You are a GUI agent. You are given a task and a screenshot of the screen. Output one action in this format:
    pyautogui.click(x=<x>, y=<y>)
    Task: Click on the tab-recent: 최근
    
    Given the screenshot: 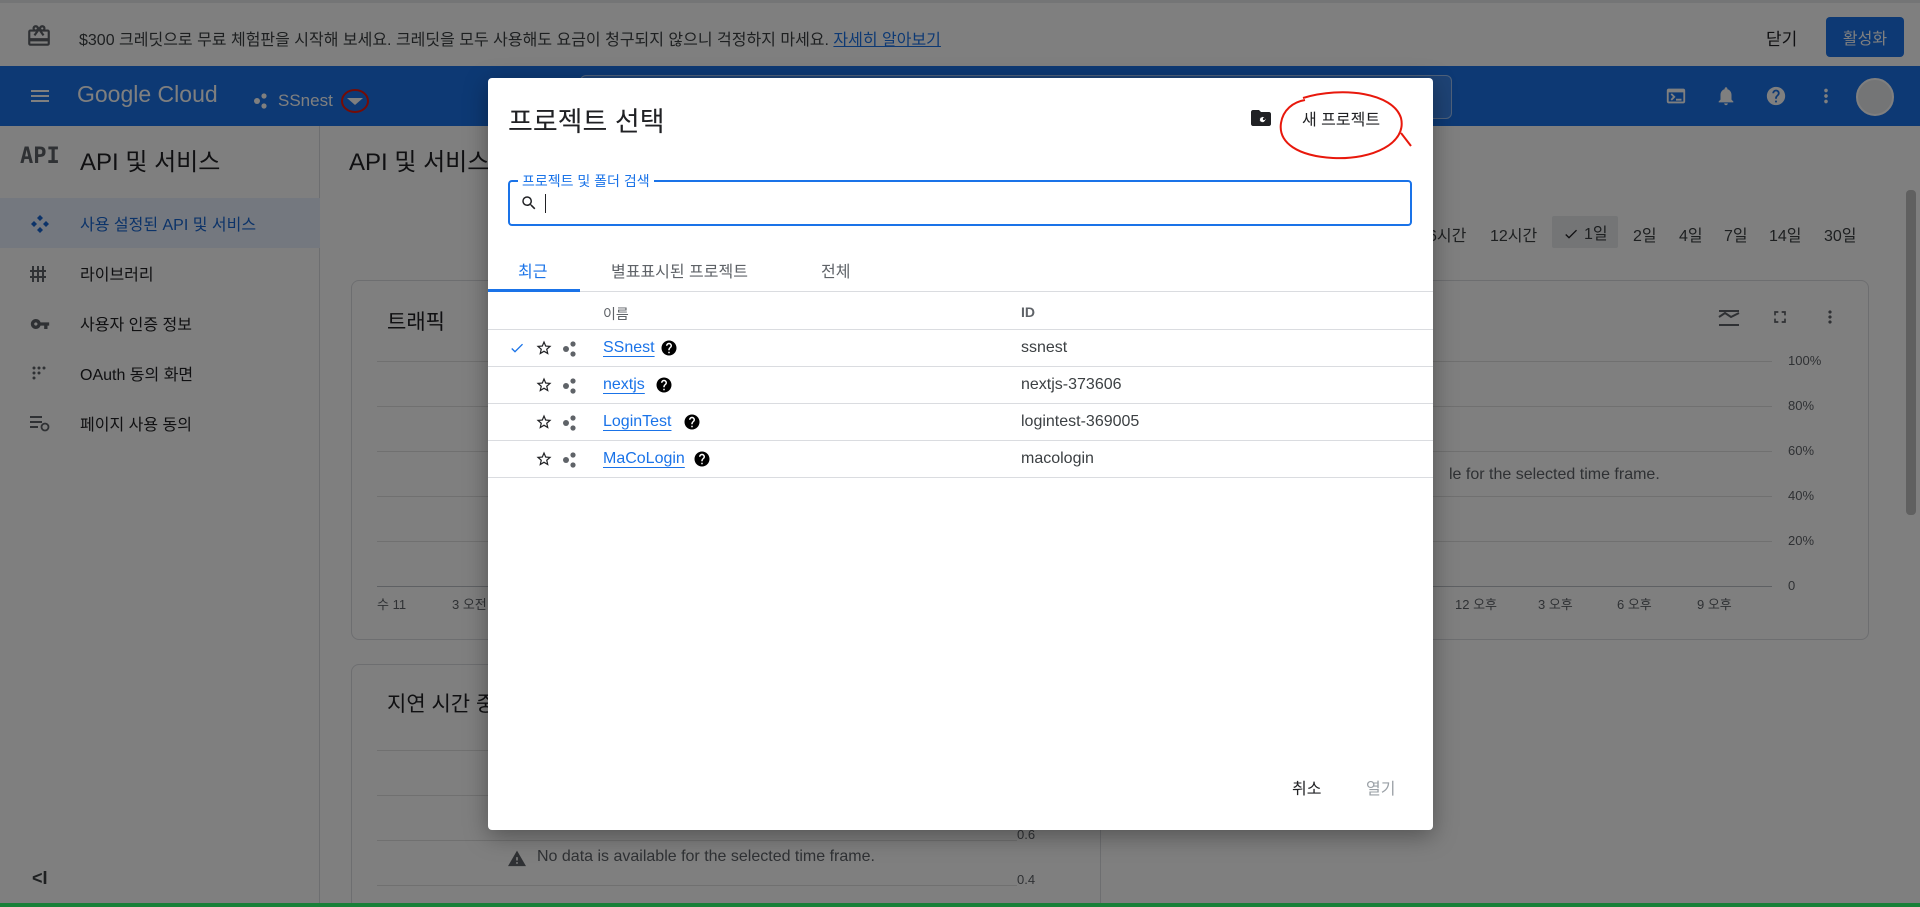 What is the action you would take?
    pyautogui.click(x=532, y=270)
    